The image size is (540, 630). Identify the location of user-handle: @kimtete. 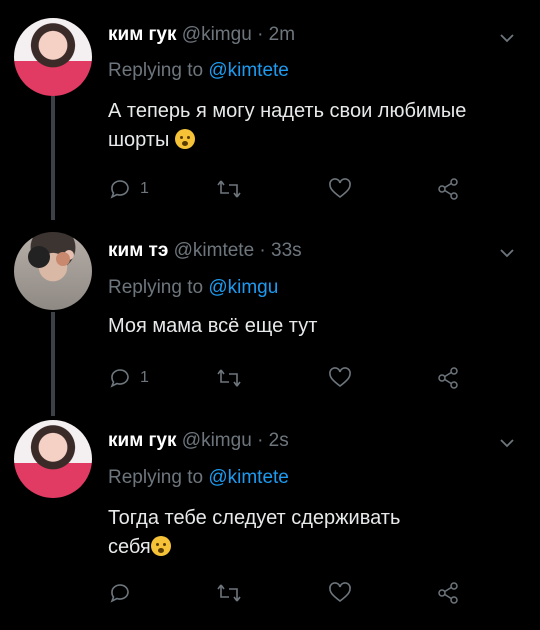
(214, 250).